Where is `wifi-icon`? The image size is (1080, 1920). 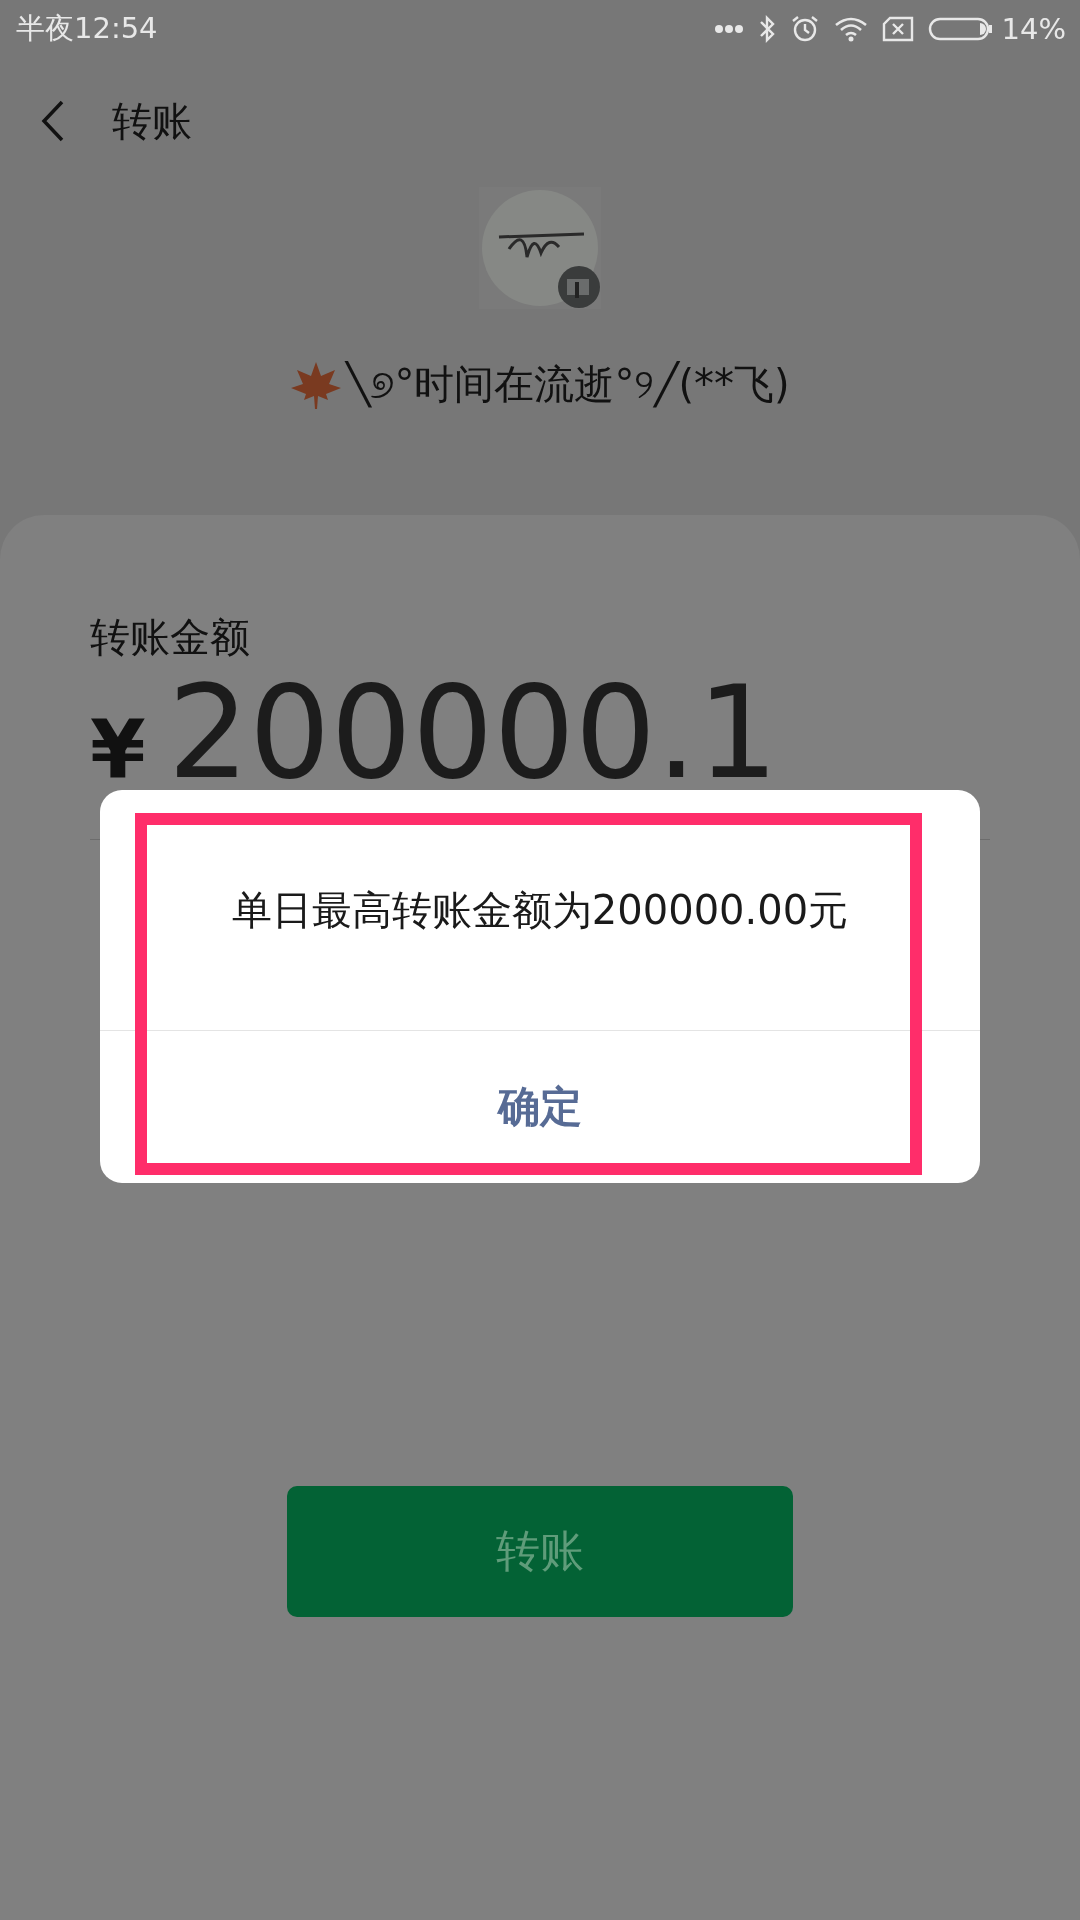
wifi-icon is located at coordinates (850, 29).